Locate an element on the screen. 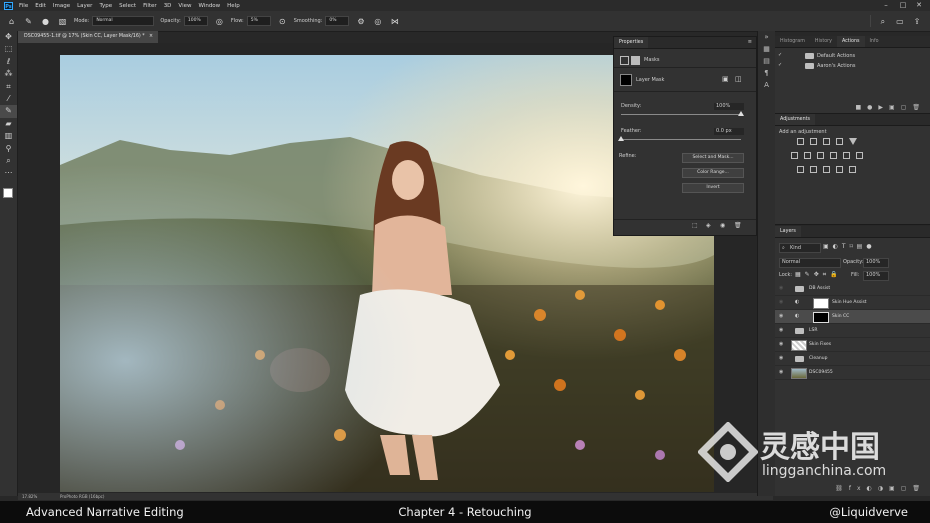 The width and height of the screenshot is (930, 523). gradient-tool-icon: ▥ is located at coordinates (8, 136).